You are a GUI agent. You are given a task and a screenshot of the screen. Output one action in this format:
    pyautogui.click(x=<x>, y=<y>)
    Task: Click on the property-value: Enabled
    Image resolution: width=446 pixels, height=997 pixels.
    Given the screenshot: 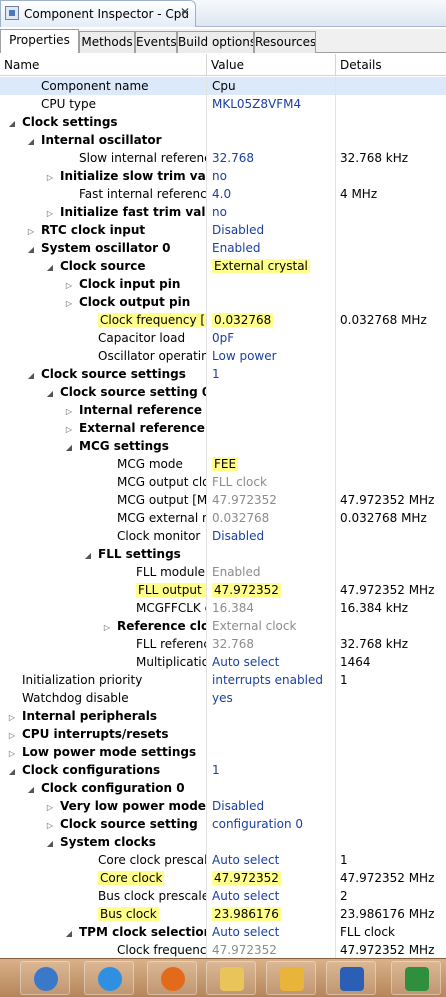 What is the action you would take?
    pyautogui.click(x=271, y=572)
    